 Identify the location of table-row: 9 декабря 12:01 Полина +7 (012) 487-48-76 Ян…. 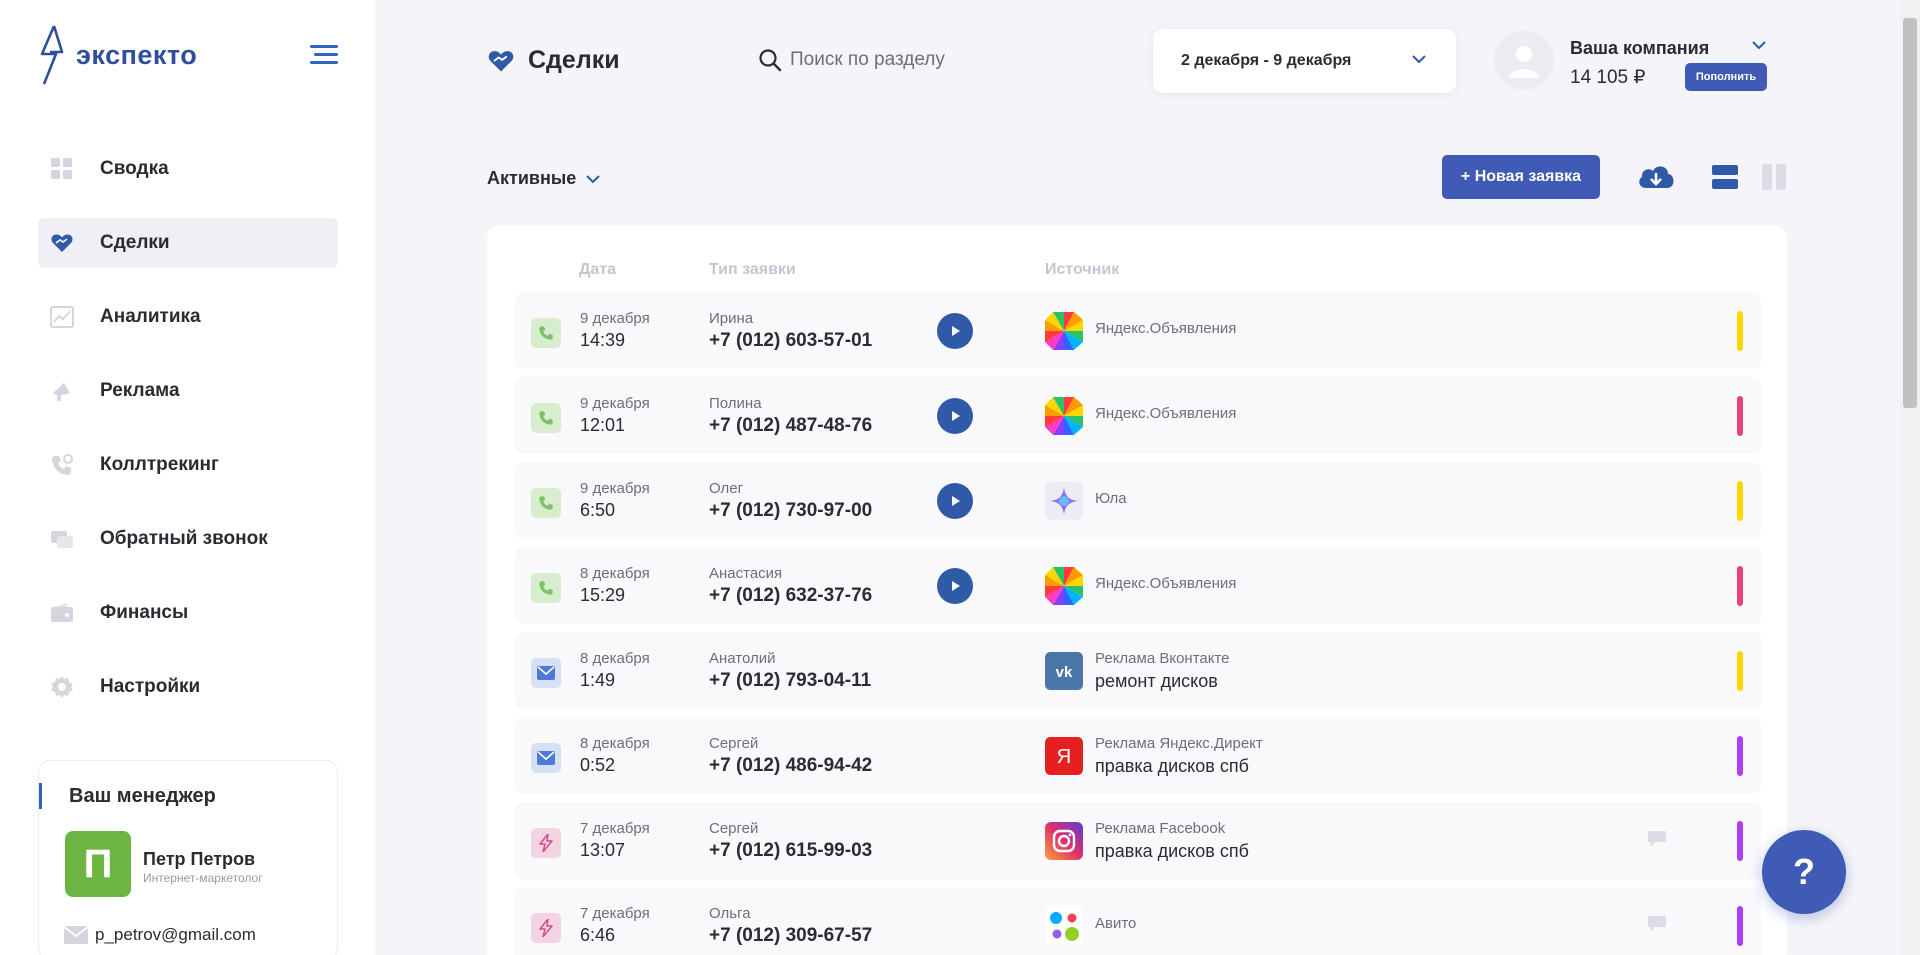
(1138, 415).